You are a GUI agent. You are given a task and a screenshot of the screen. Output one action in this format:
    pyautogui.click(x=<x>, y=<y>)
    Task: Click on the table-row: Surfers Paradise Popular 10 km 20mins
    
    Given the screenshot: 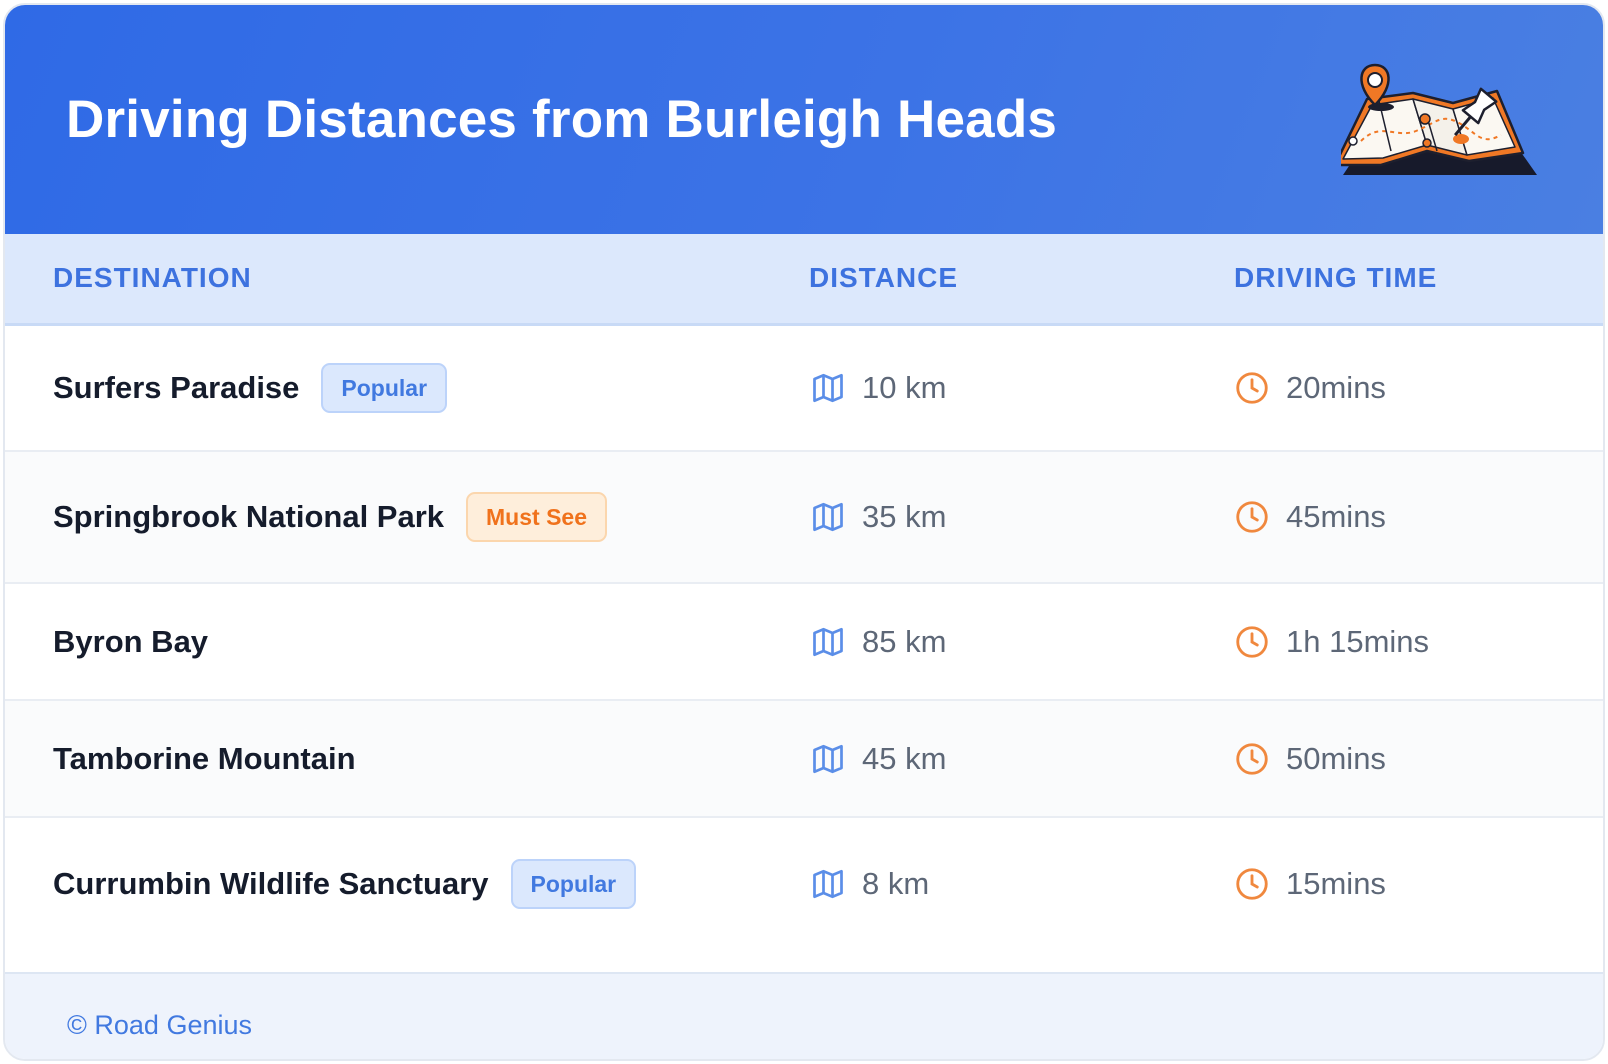 What is the action you would take?
    pyautogui.click(x=804, y=389)
    